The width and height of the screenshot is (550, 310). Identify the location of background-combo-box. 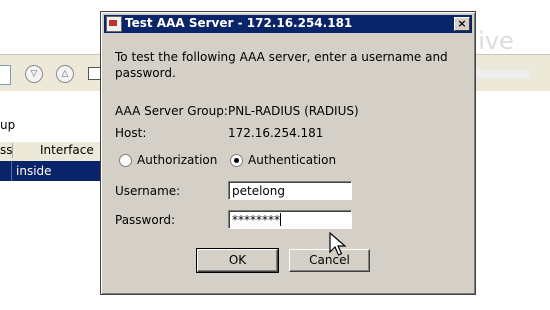
(5, 75).